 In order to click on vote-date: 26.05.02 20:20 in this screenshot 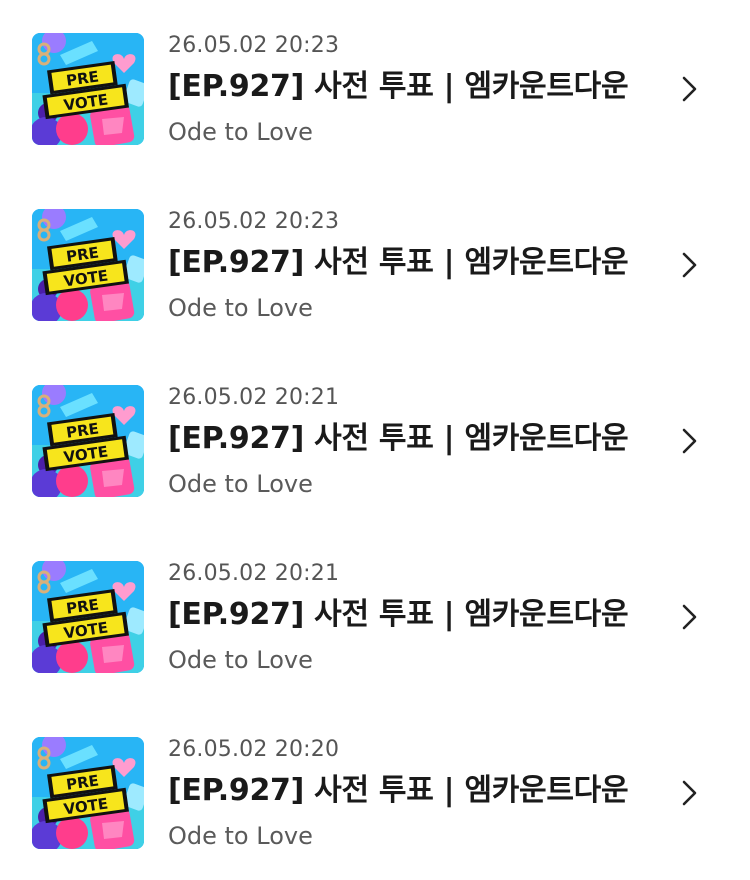, I will do `click(254, 749)`.